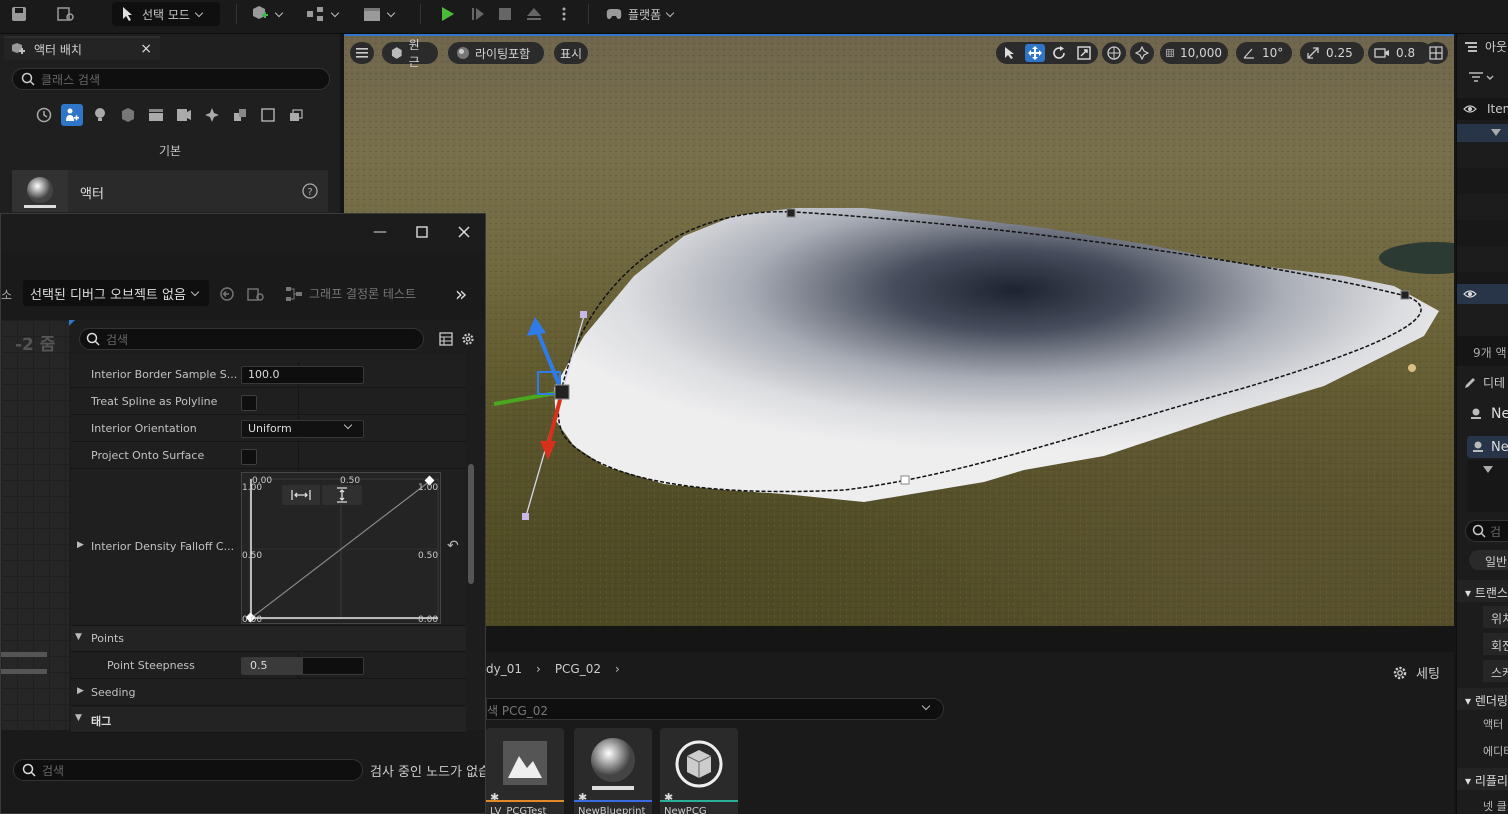  Describe the element at coordinates (1497, 109) in the screenshot. I see `item-column-header: Item` at that location.